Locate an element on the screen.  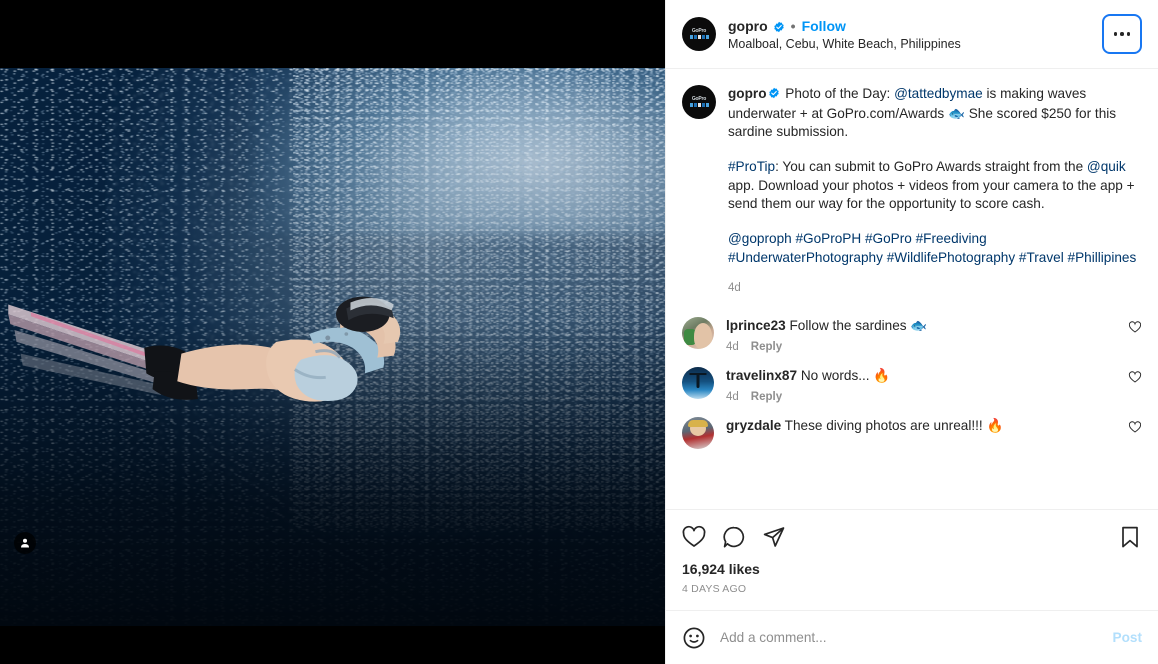
more-options-button is located at coordinates (1122, 34).